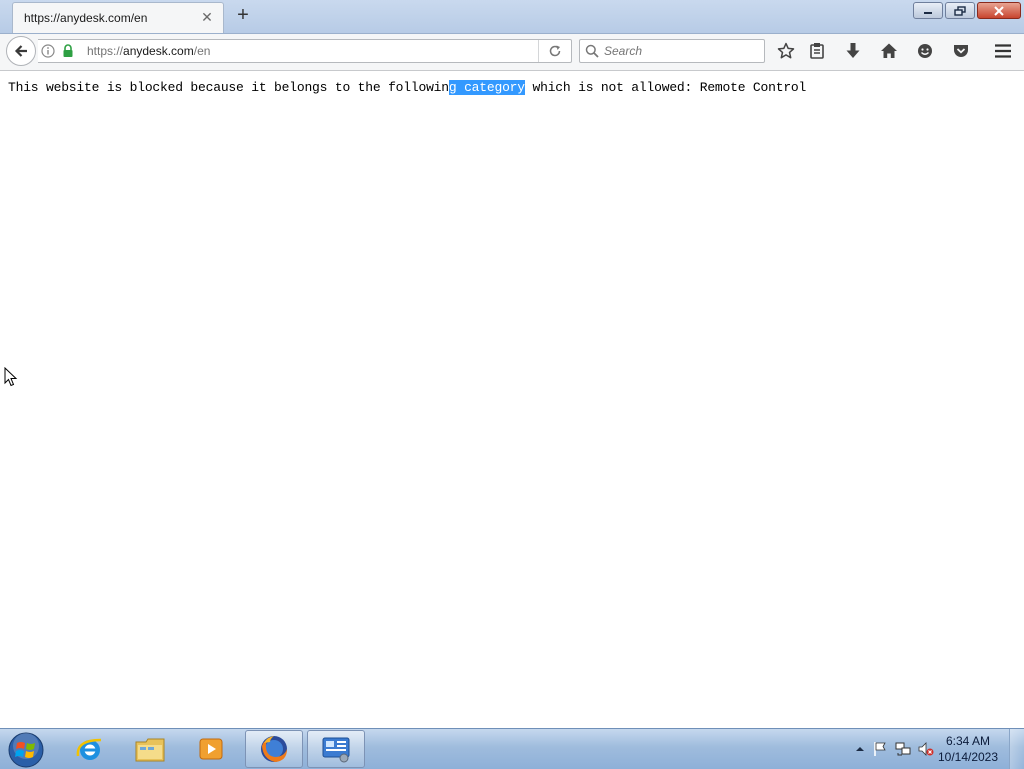  I want to click on reading-list-icon, so click(817, 51).